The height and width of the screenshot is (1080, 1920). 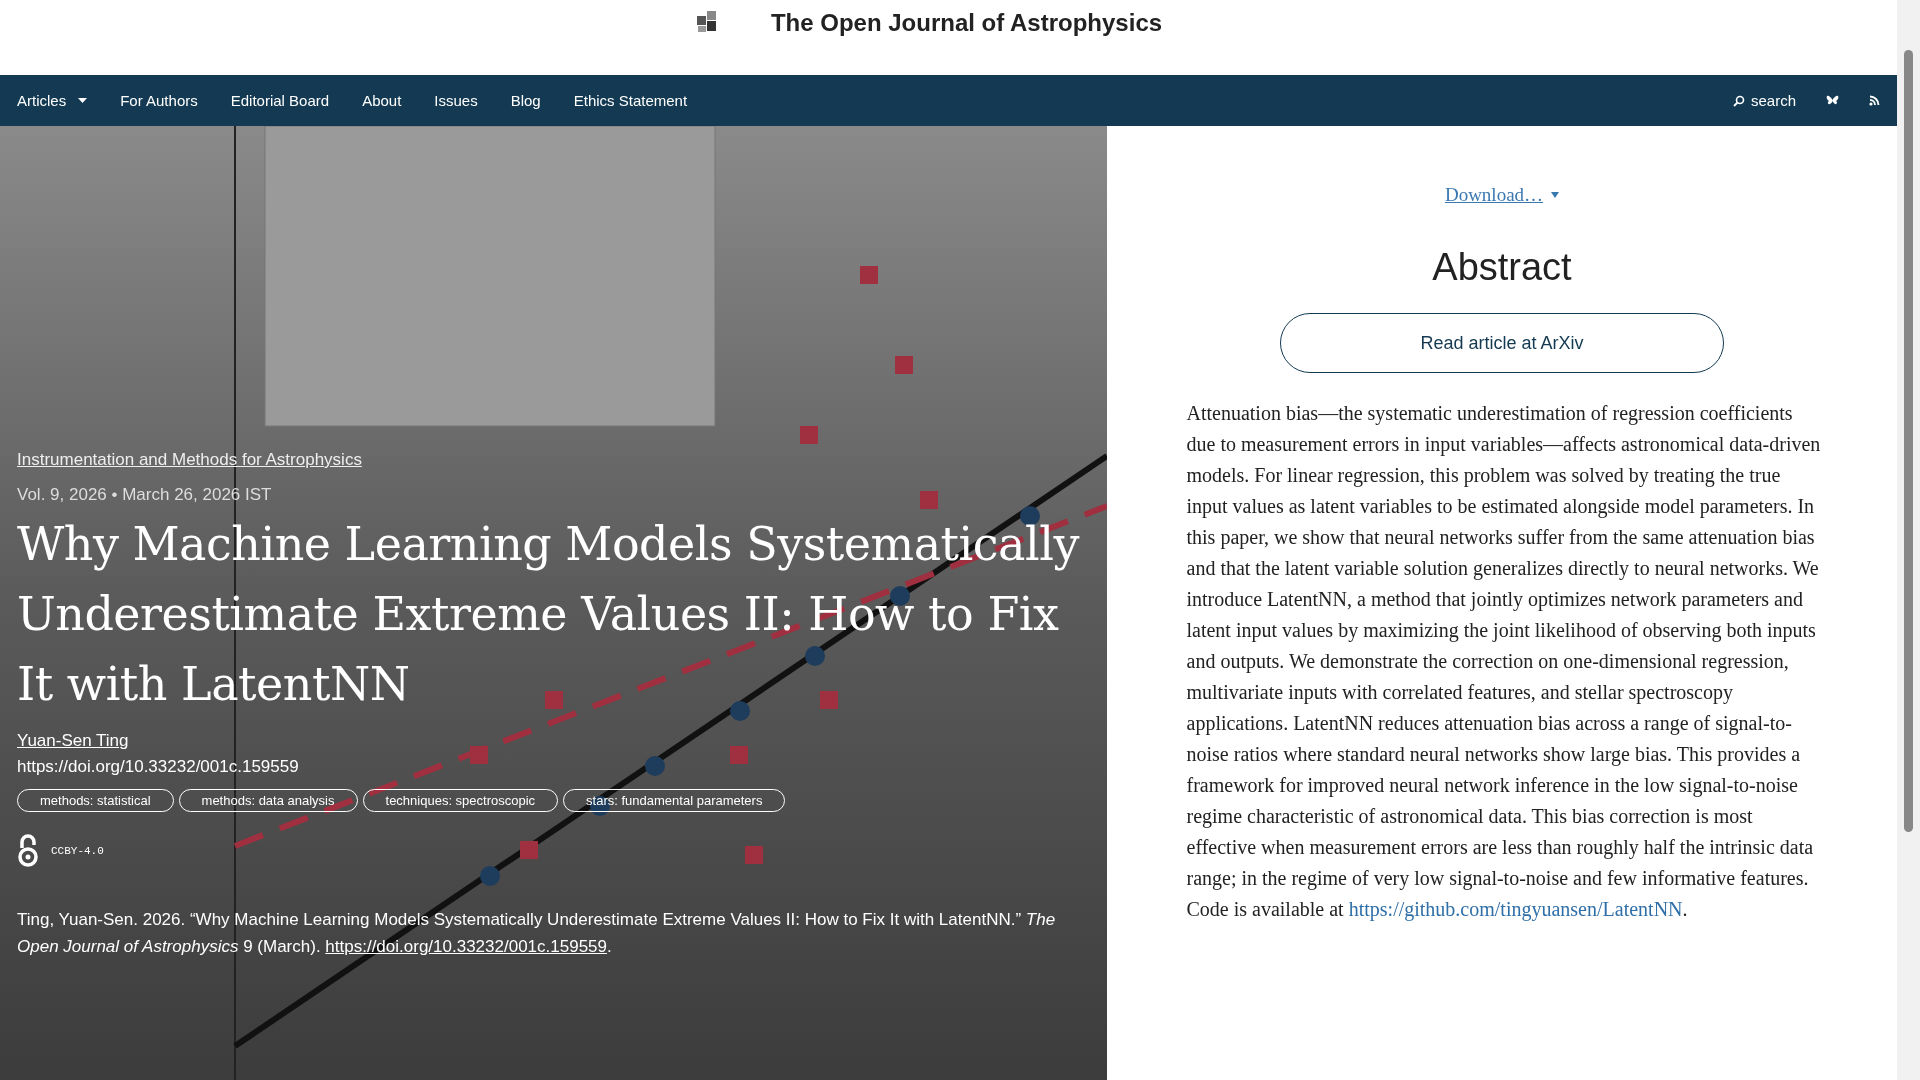 What do you see at coordinates (158, 767) in the screenshot?
I see `doi-text: https://doi.org/10.33232/001c.159559` at bounding box center [158, 767].